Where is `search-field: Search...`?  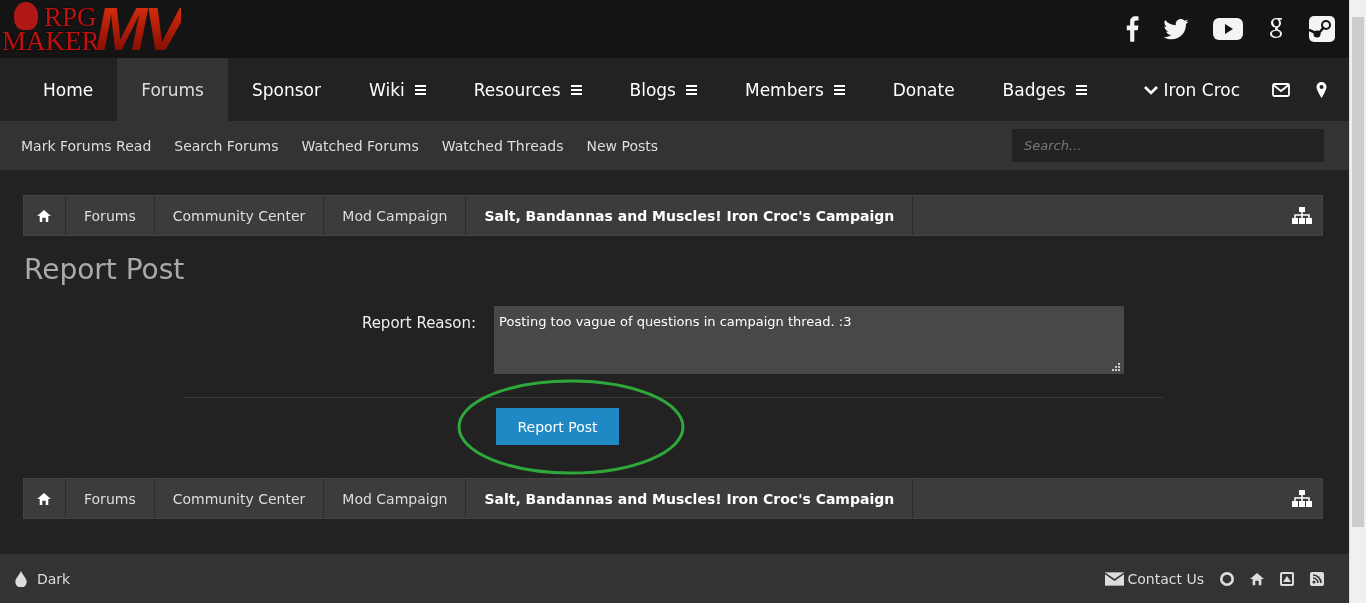
search-field: Search... is located at coordinates (1168, 145).